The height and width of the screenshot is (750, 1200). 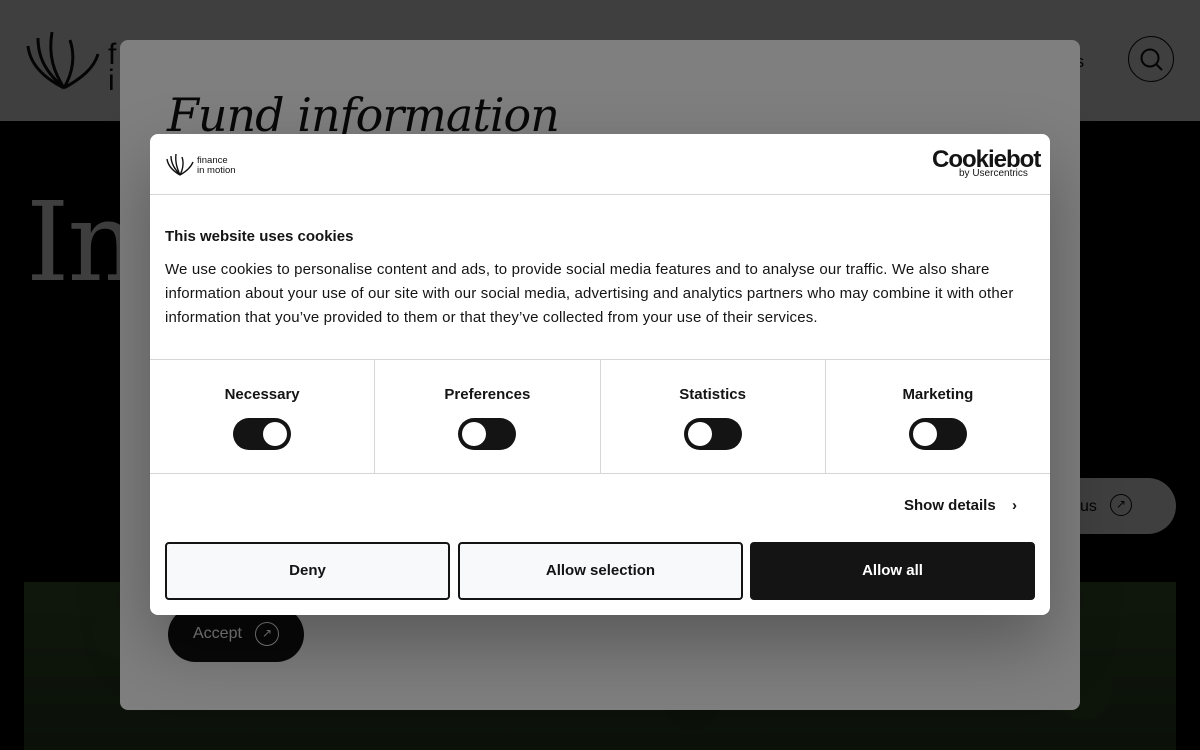 I want to click on chevron-right-icon: ›, so click(x=1014, y=505).